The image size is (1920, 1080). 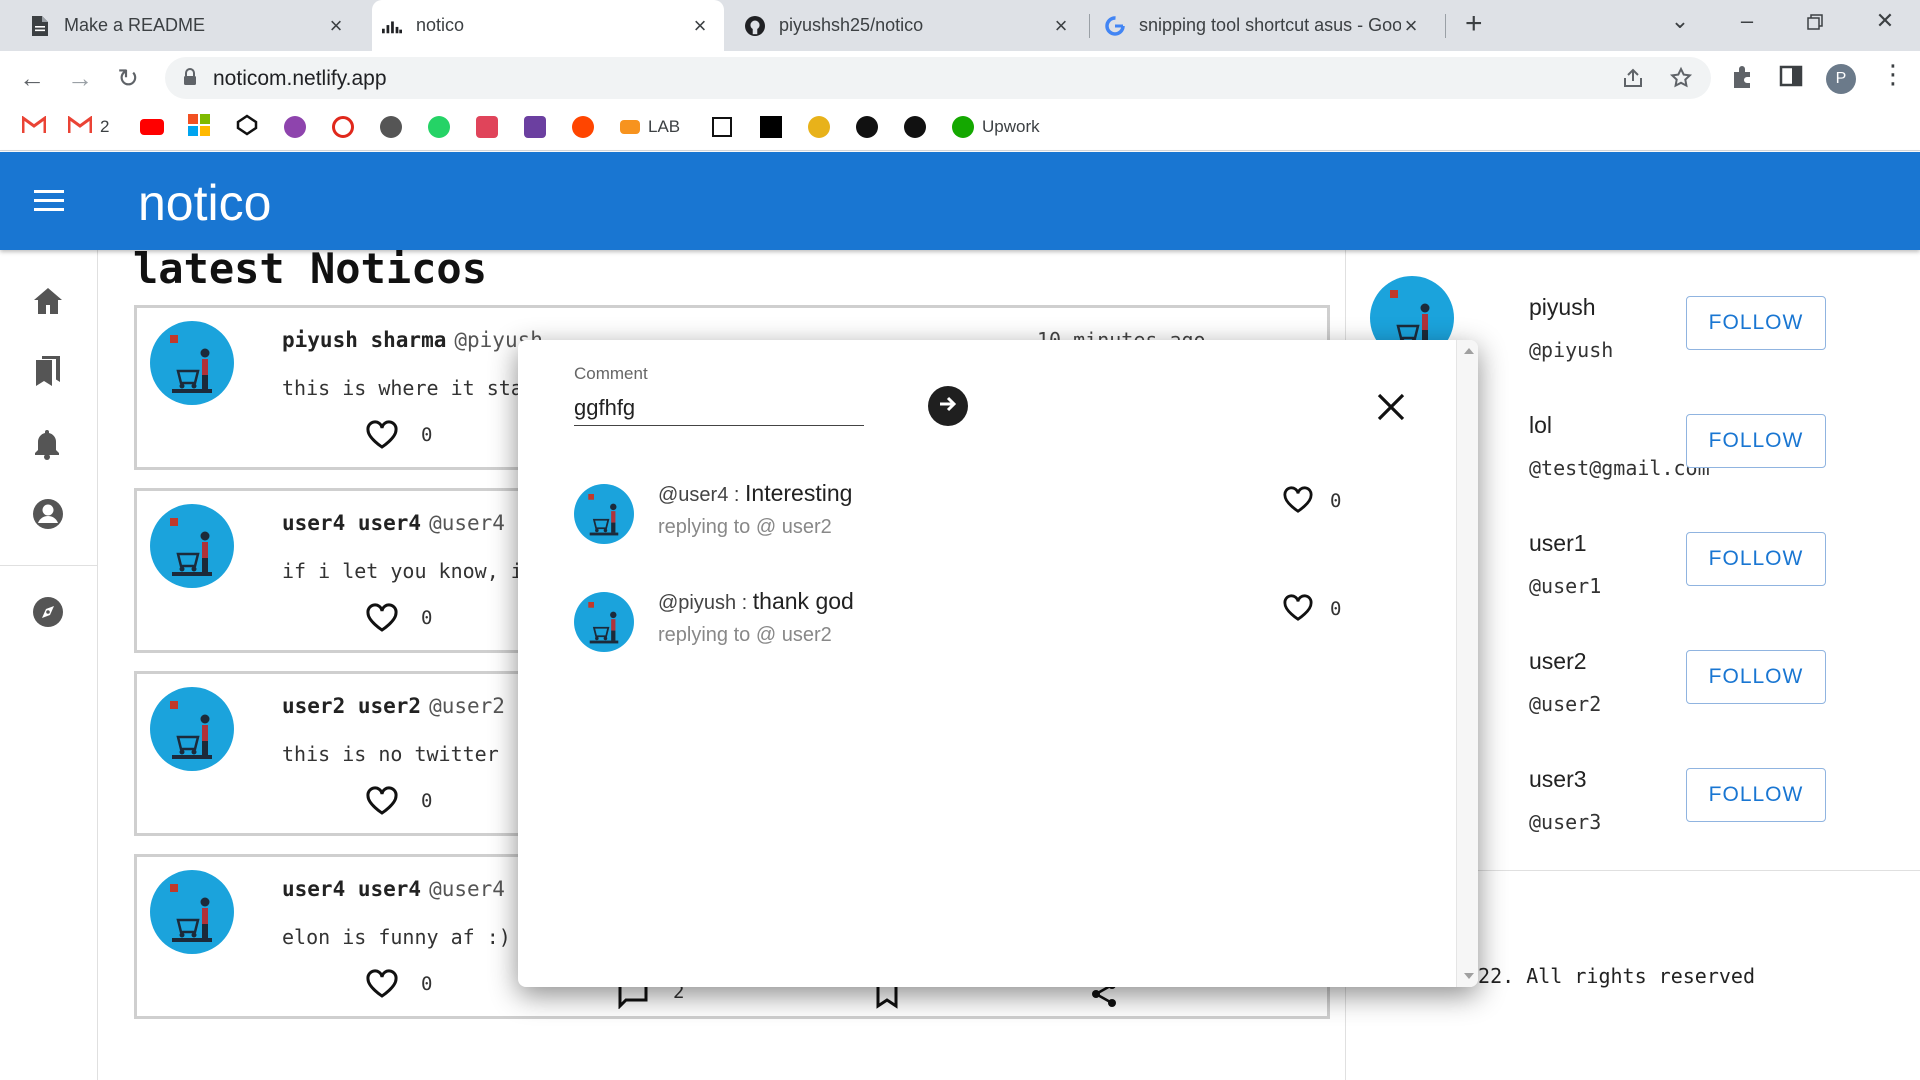 I want to click on github-icon, so click(x=867, y=127).